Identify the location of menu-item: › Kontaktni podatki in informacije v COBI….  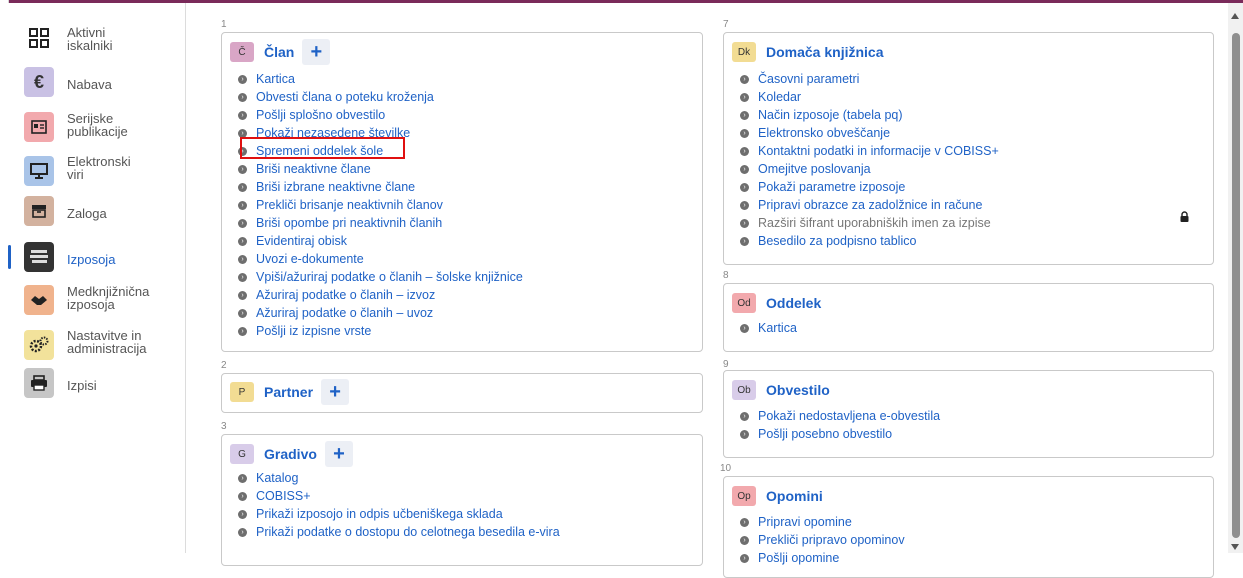
(869, 151).